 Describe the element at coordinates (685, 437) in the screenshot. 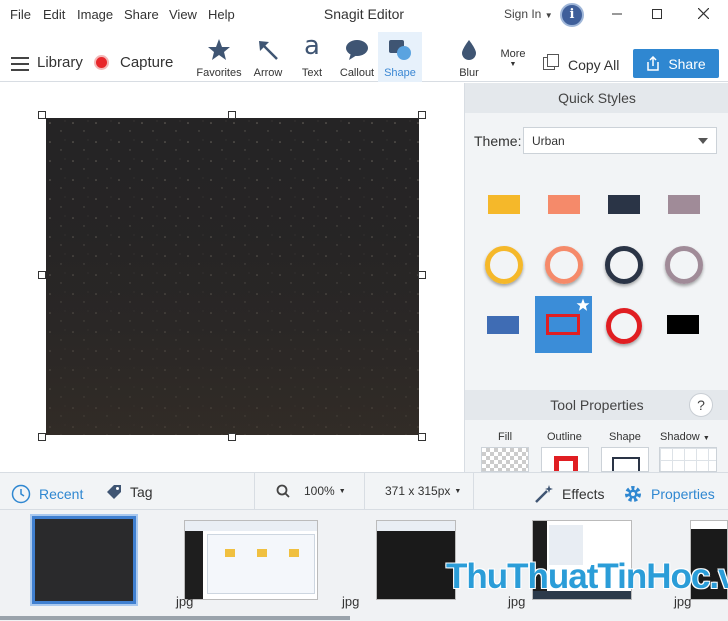

I see `shadow-label: Shadow ▼` at that location.